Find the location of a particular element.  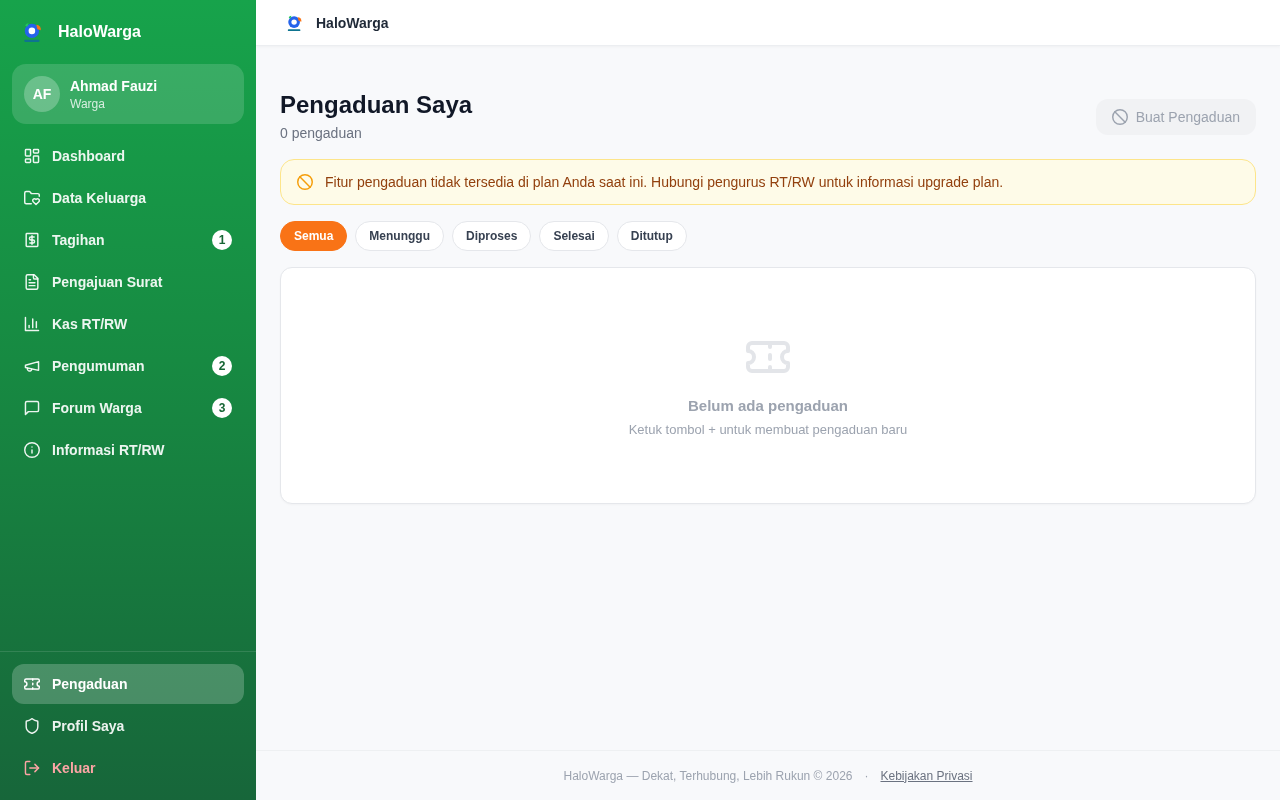

sidebar-nav-item: Informasi RT/RW is located at coordinates (128, 450).